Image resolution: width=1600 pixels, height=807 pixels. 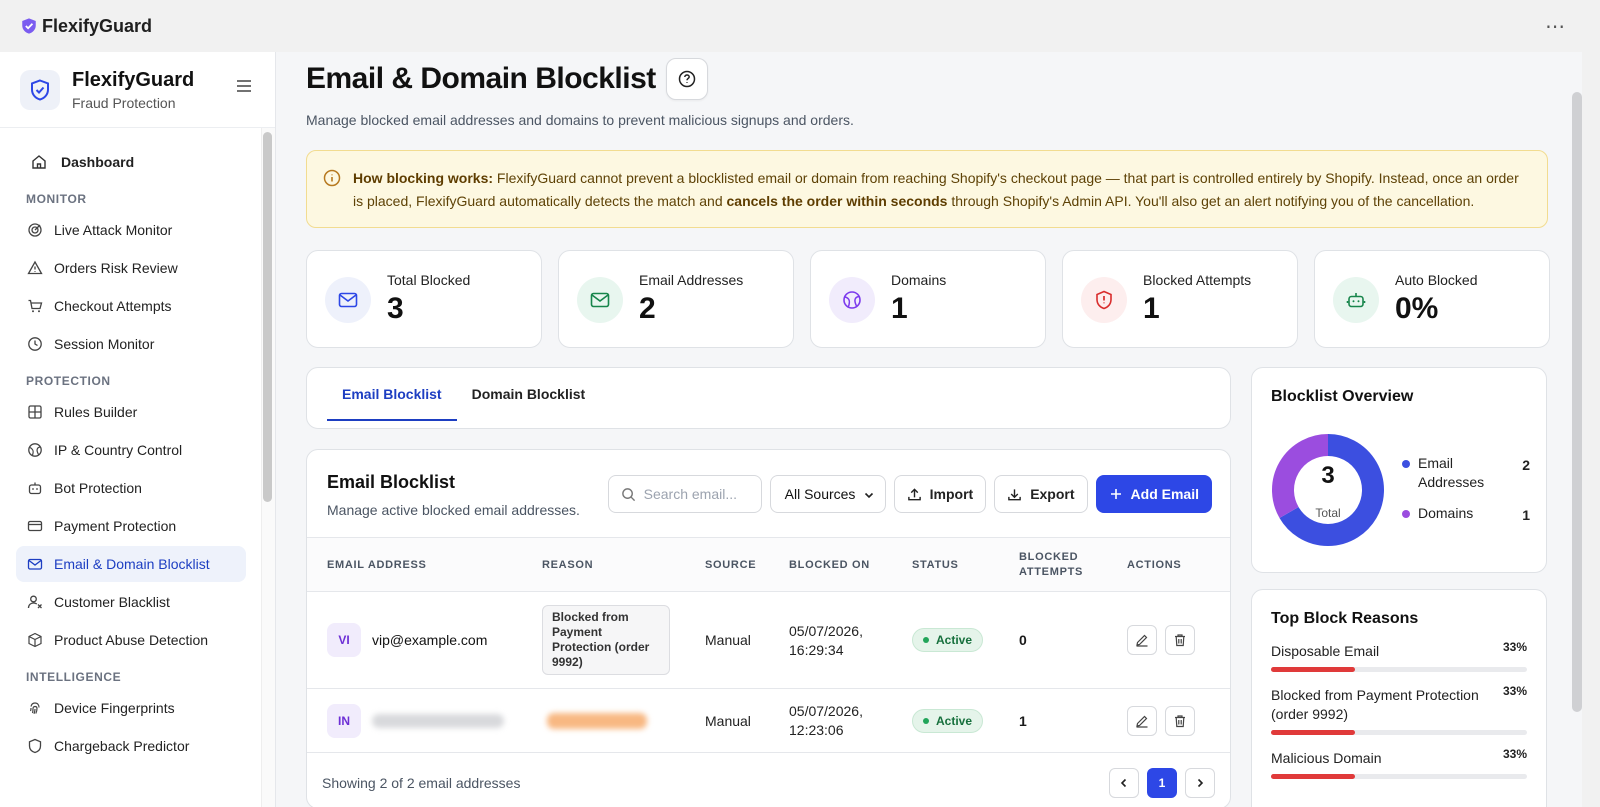 What do you see at coordinates (377, 565) in the screenshot?
I see `col-email-address: EMAIL ADDRESS` at bounding box center [377, 565].